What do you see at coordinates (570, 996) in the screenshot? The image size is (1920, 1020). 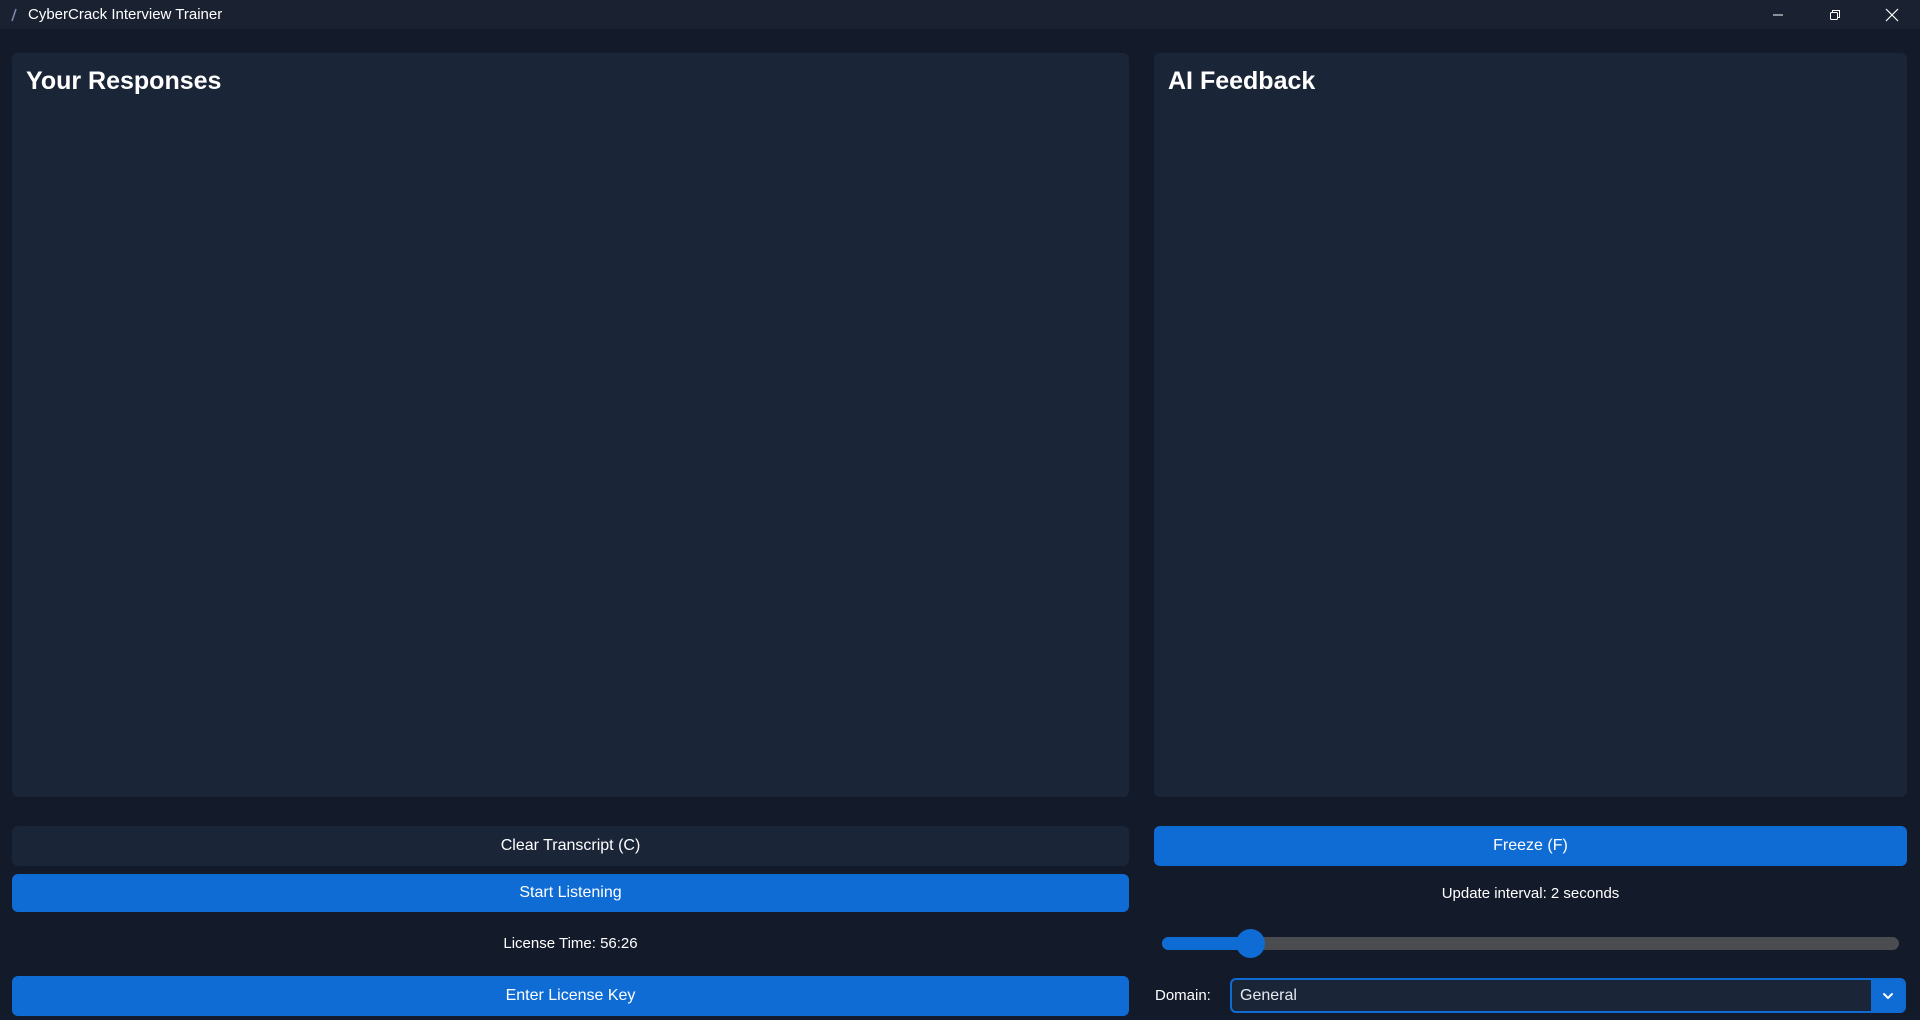 I see `enter-license-key-button: Enter License Key` at bounding box center [570, 996].